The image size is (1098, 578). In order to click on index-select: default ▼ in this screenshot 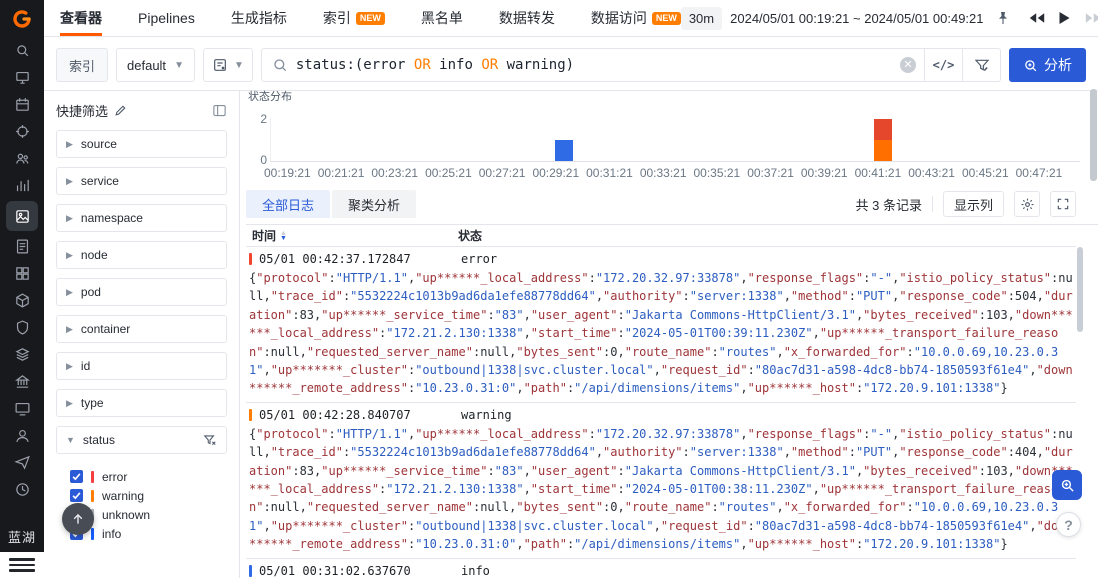, I will do `click(155, 65)`.